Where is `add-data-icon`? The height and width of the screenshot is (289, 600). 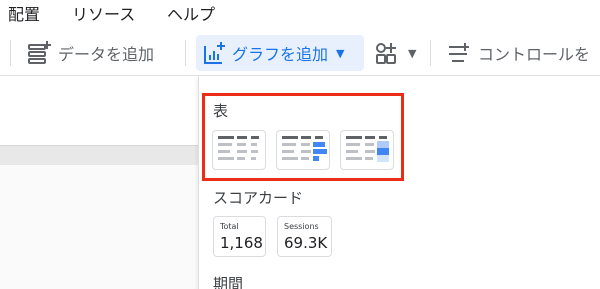
add-data-icon is located at coordinates (39, 53).